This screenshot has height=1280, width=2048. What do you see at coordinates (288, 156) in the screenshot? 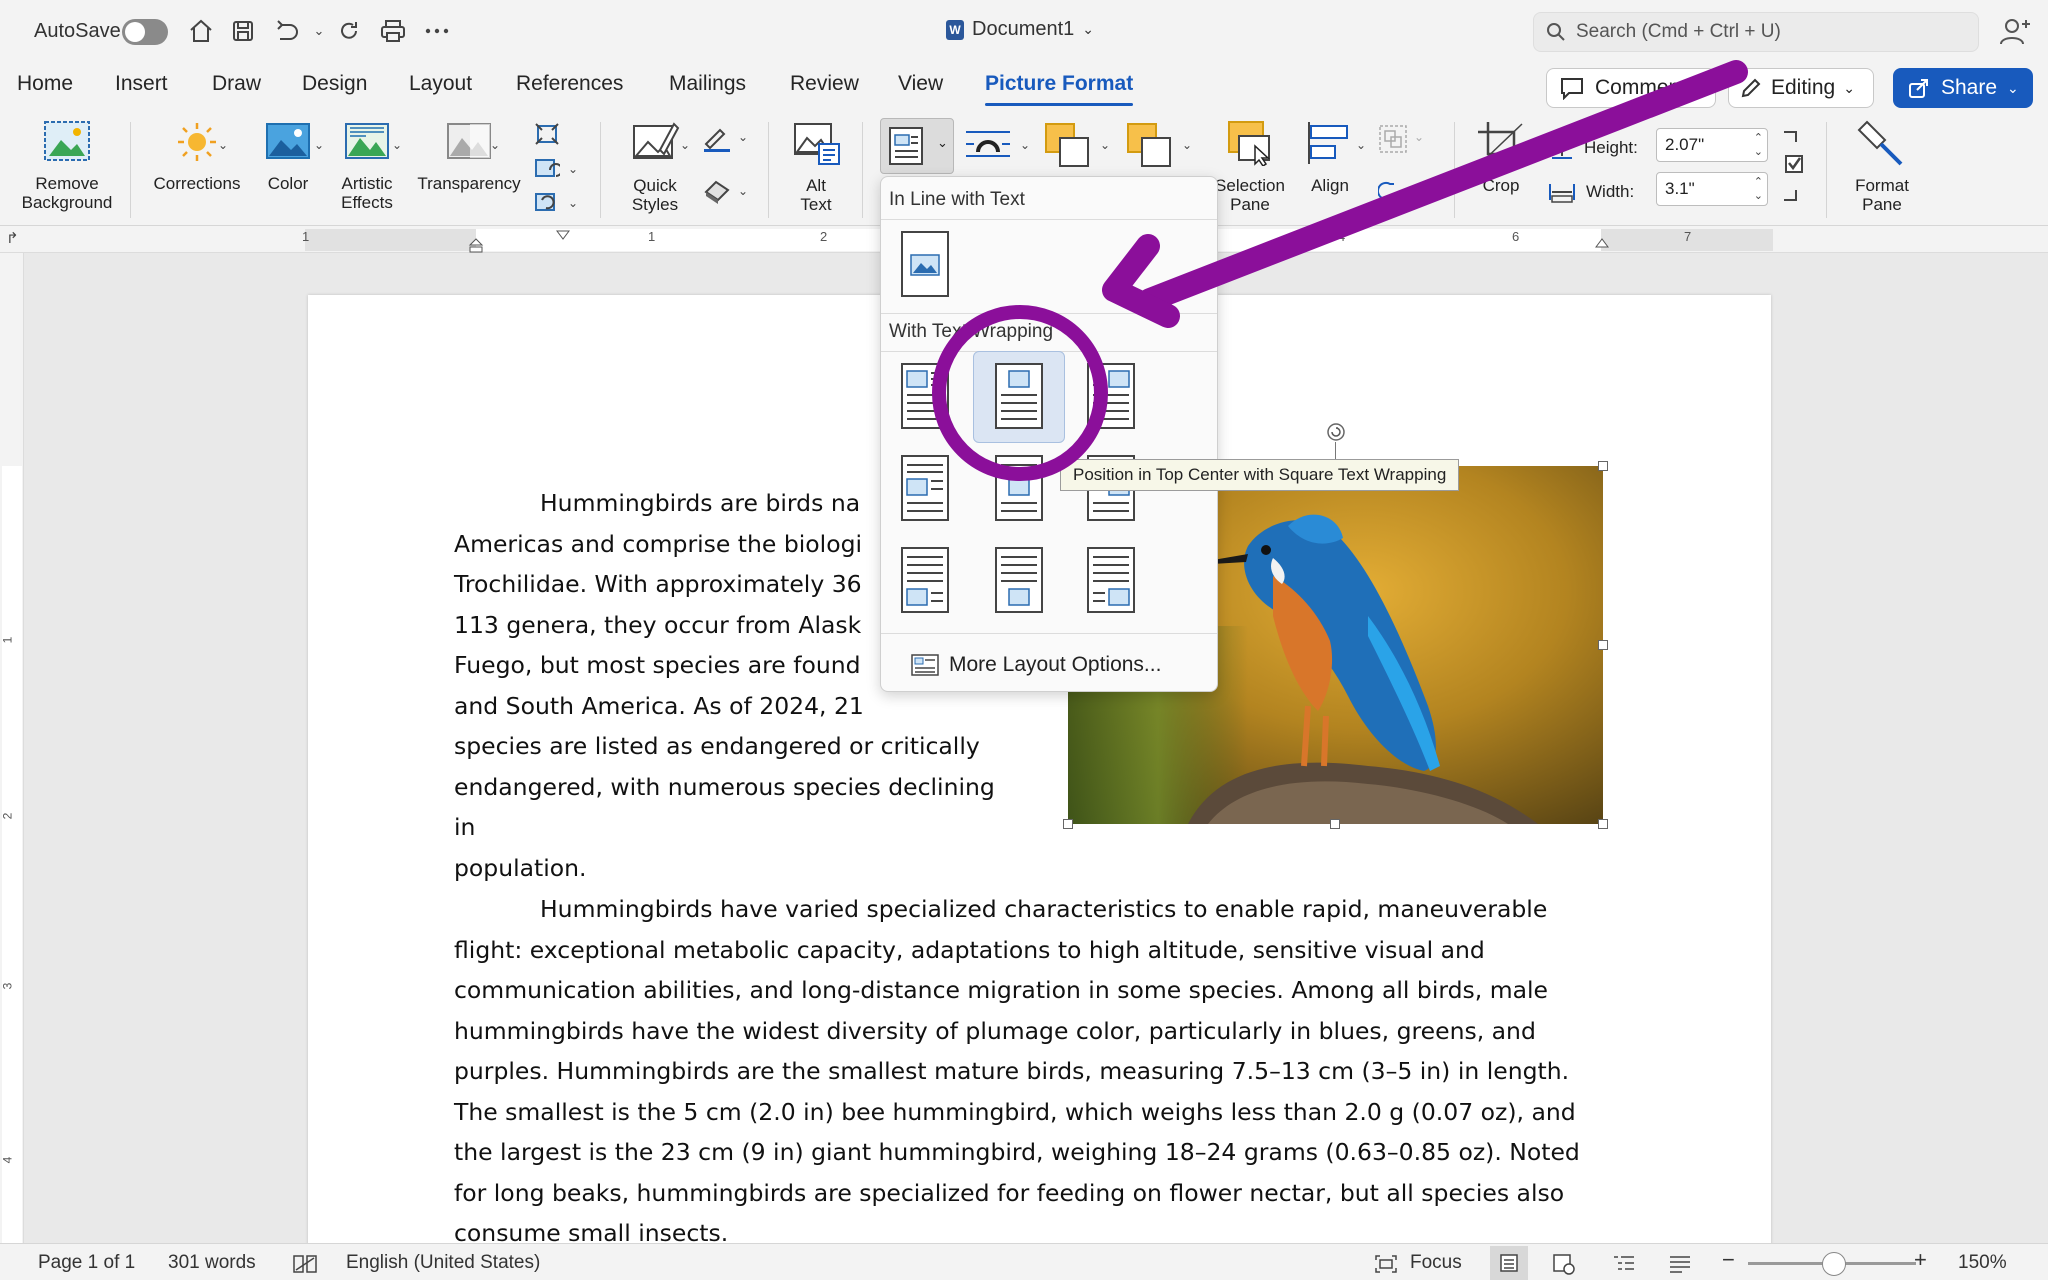
I see `color-button: Color` at bounding box center [288, 156].